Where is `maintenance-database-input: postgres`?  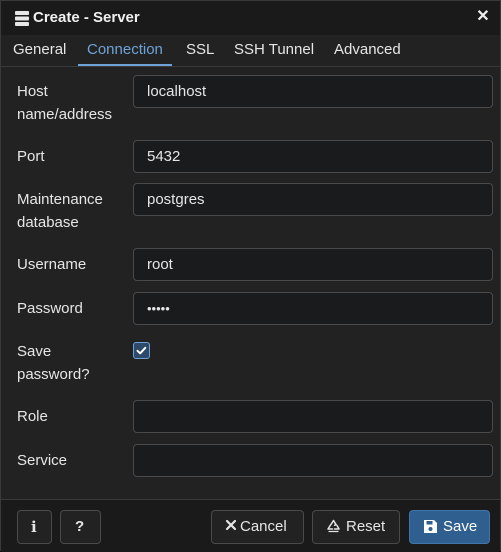 maintenance-database-input: postgres is located at coordinates (313, 199).